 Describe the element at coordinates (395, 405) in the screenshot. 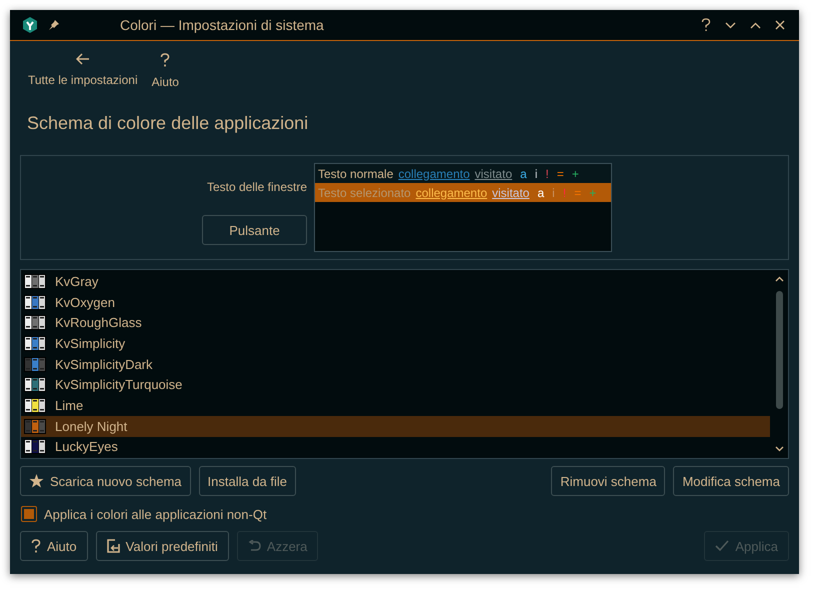

I see `scheme-item: Lime` at that location.